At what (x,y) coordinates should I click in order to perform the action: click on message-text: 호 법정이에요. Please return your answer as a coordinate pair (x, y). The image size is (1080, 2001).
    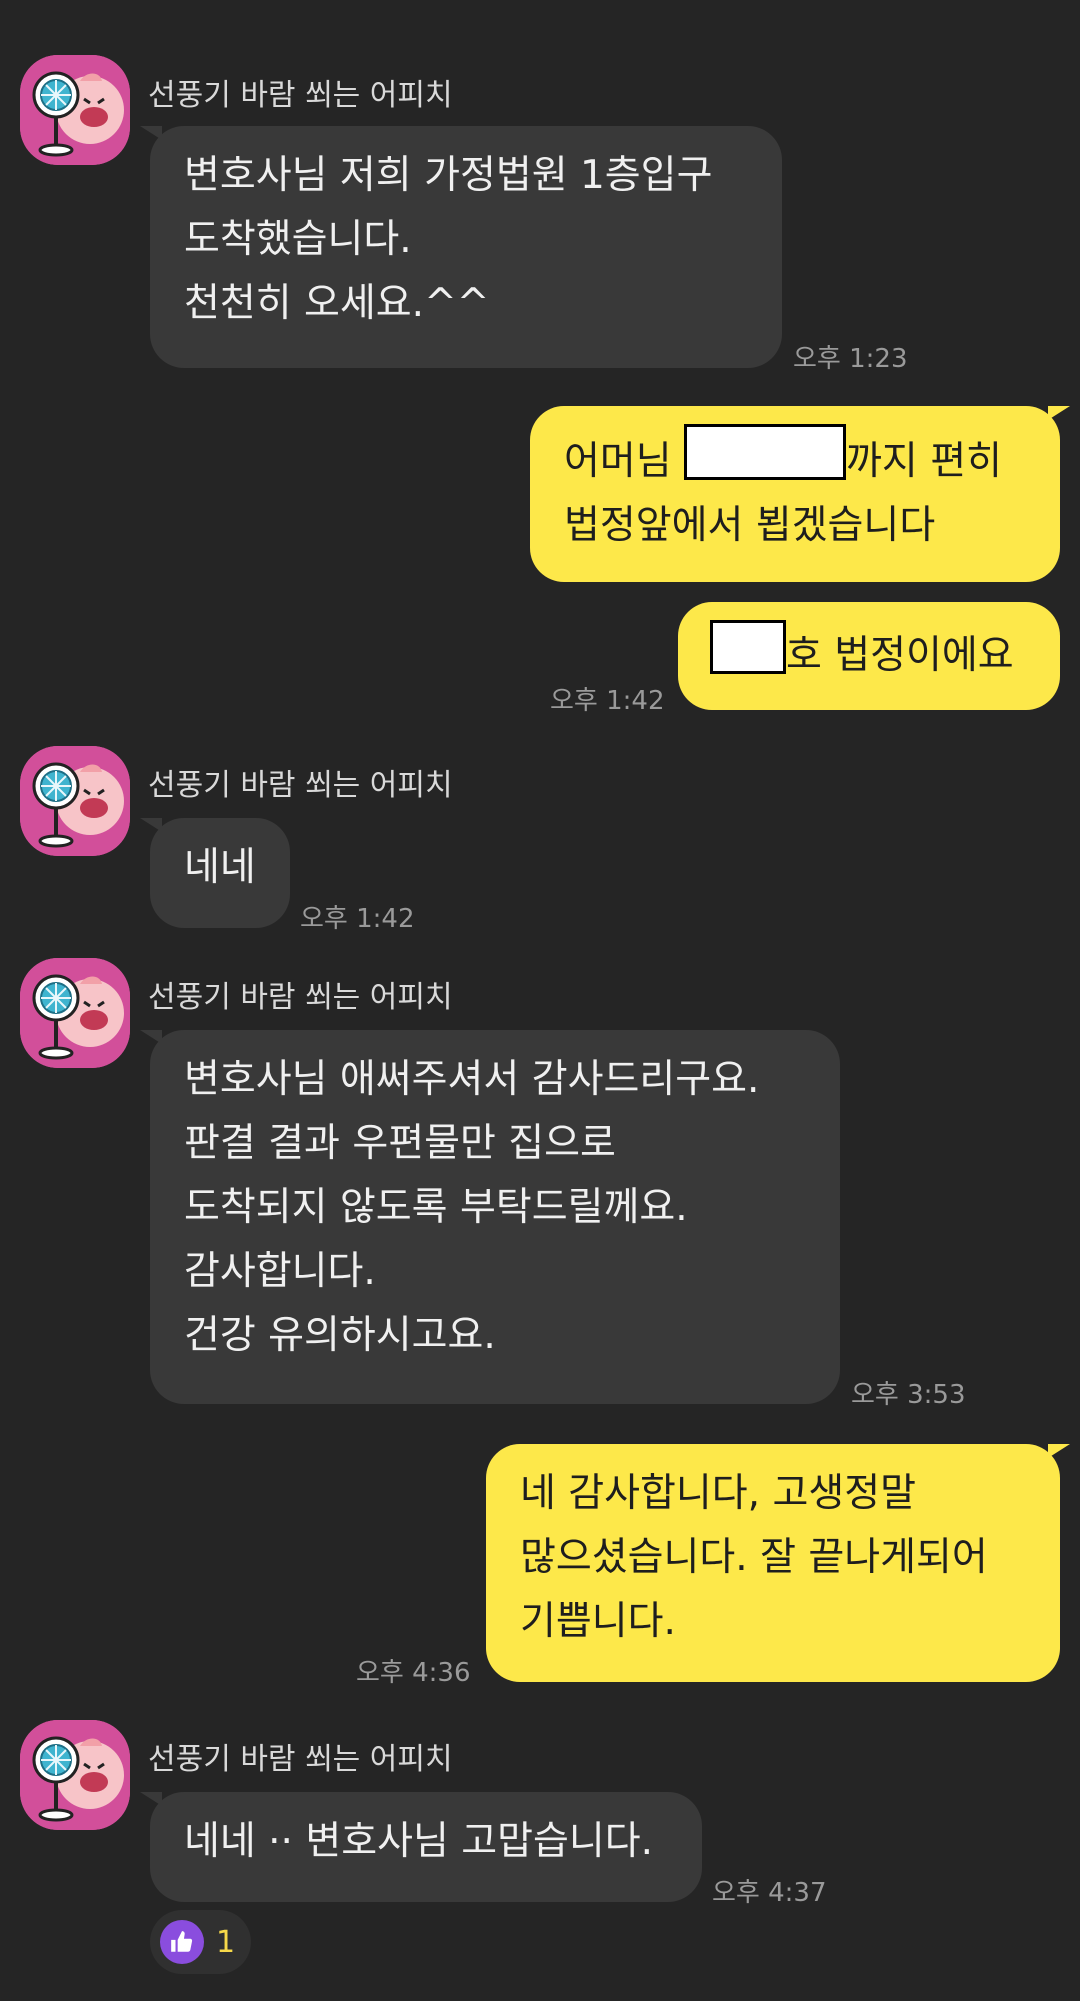
    Looking at the image, I should click on (900, 655).